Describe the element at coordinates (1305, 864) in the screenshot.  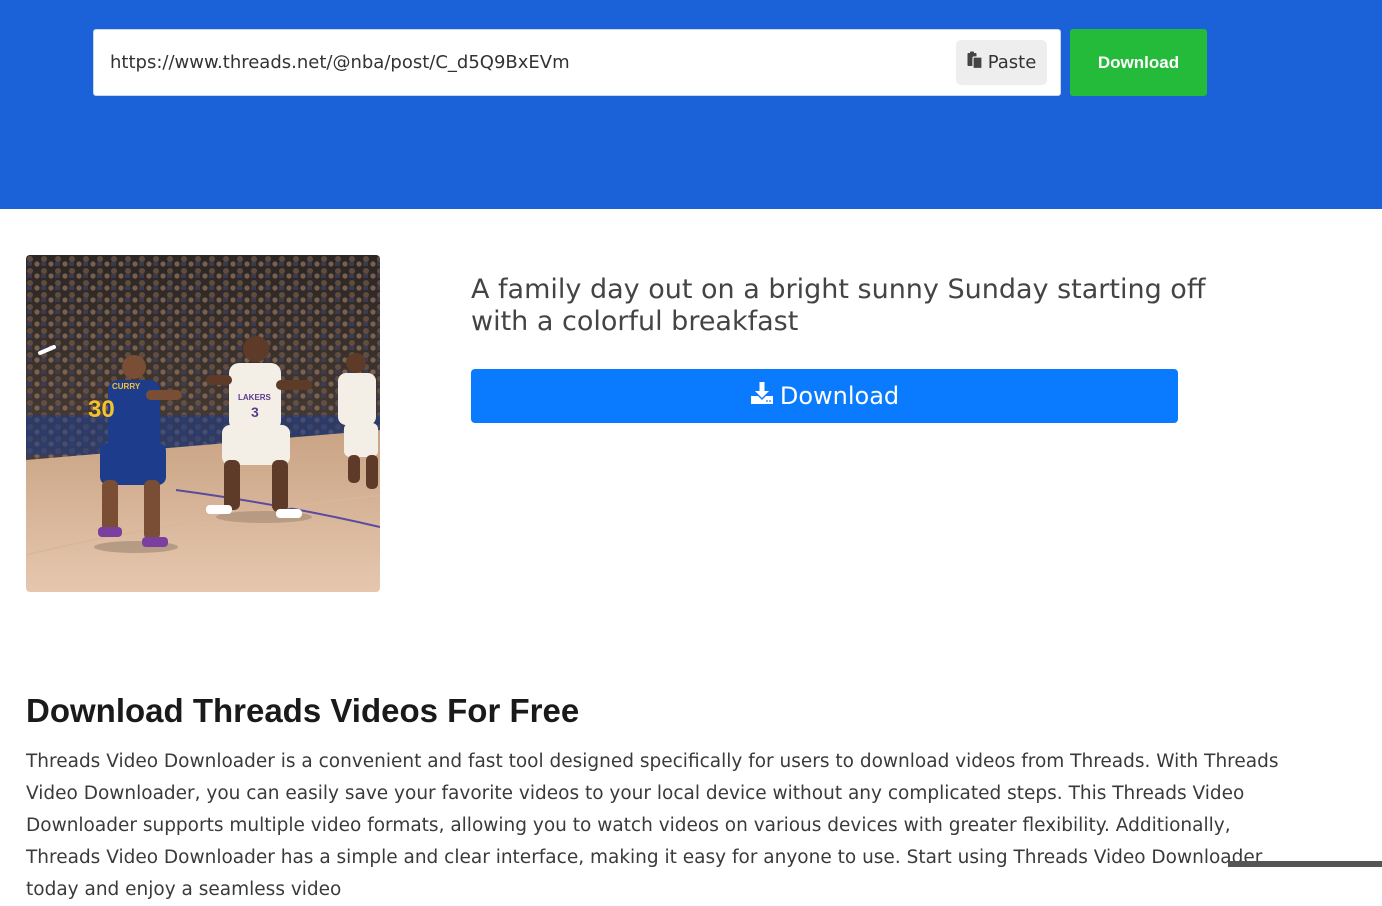
I see `bottom-scroll-indicator` at that location.